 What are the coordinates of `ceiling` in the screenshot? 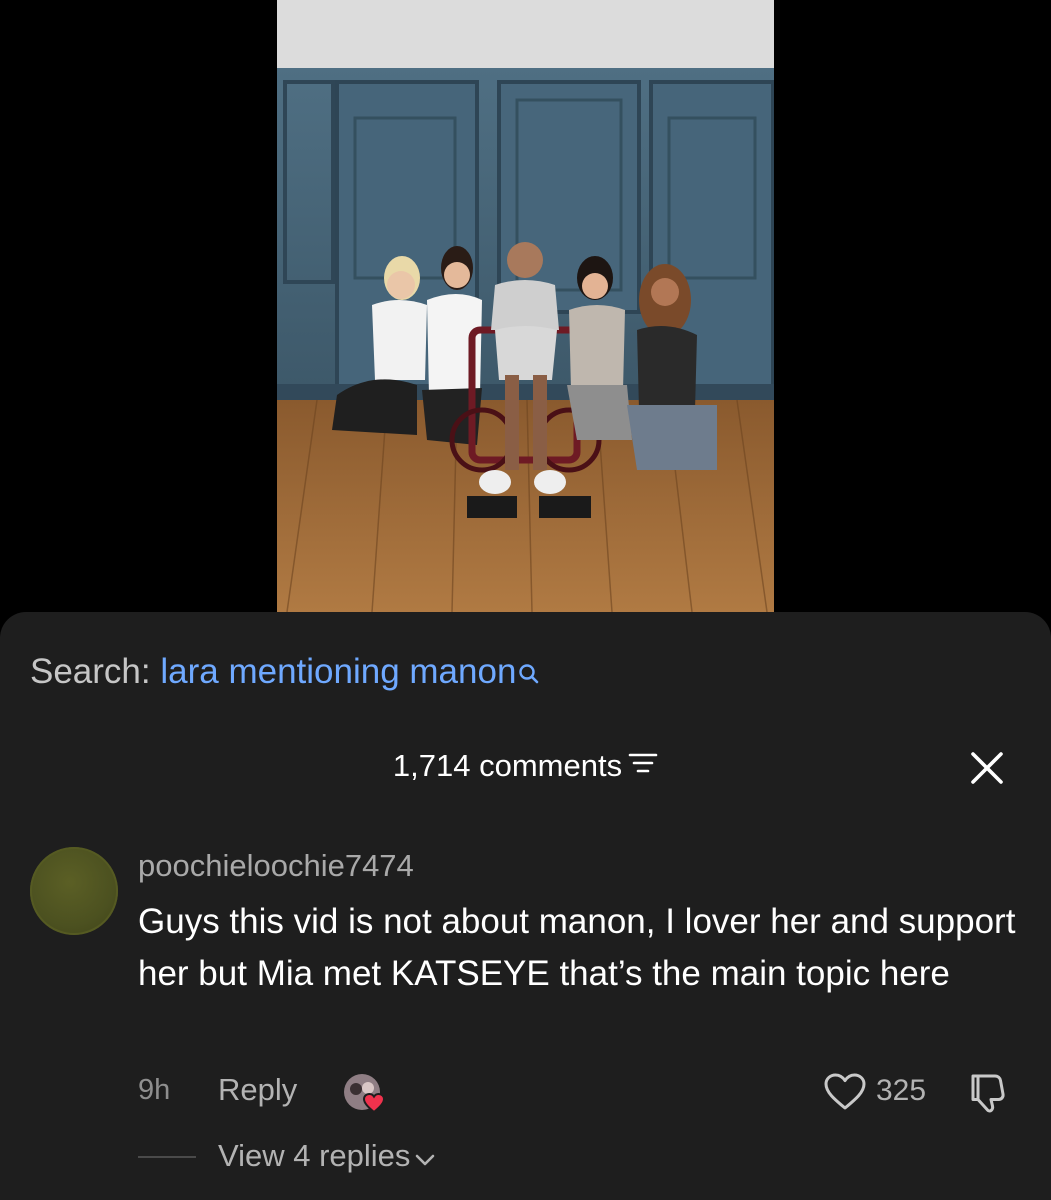 It's located at (525, 35).